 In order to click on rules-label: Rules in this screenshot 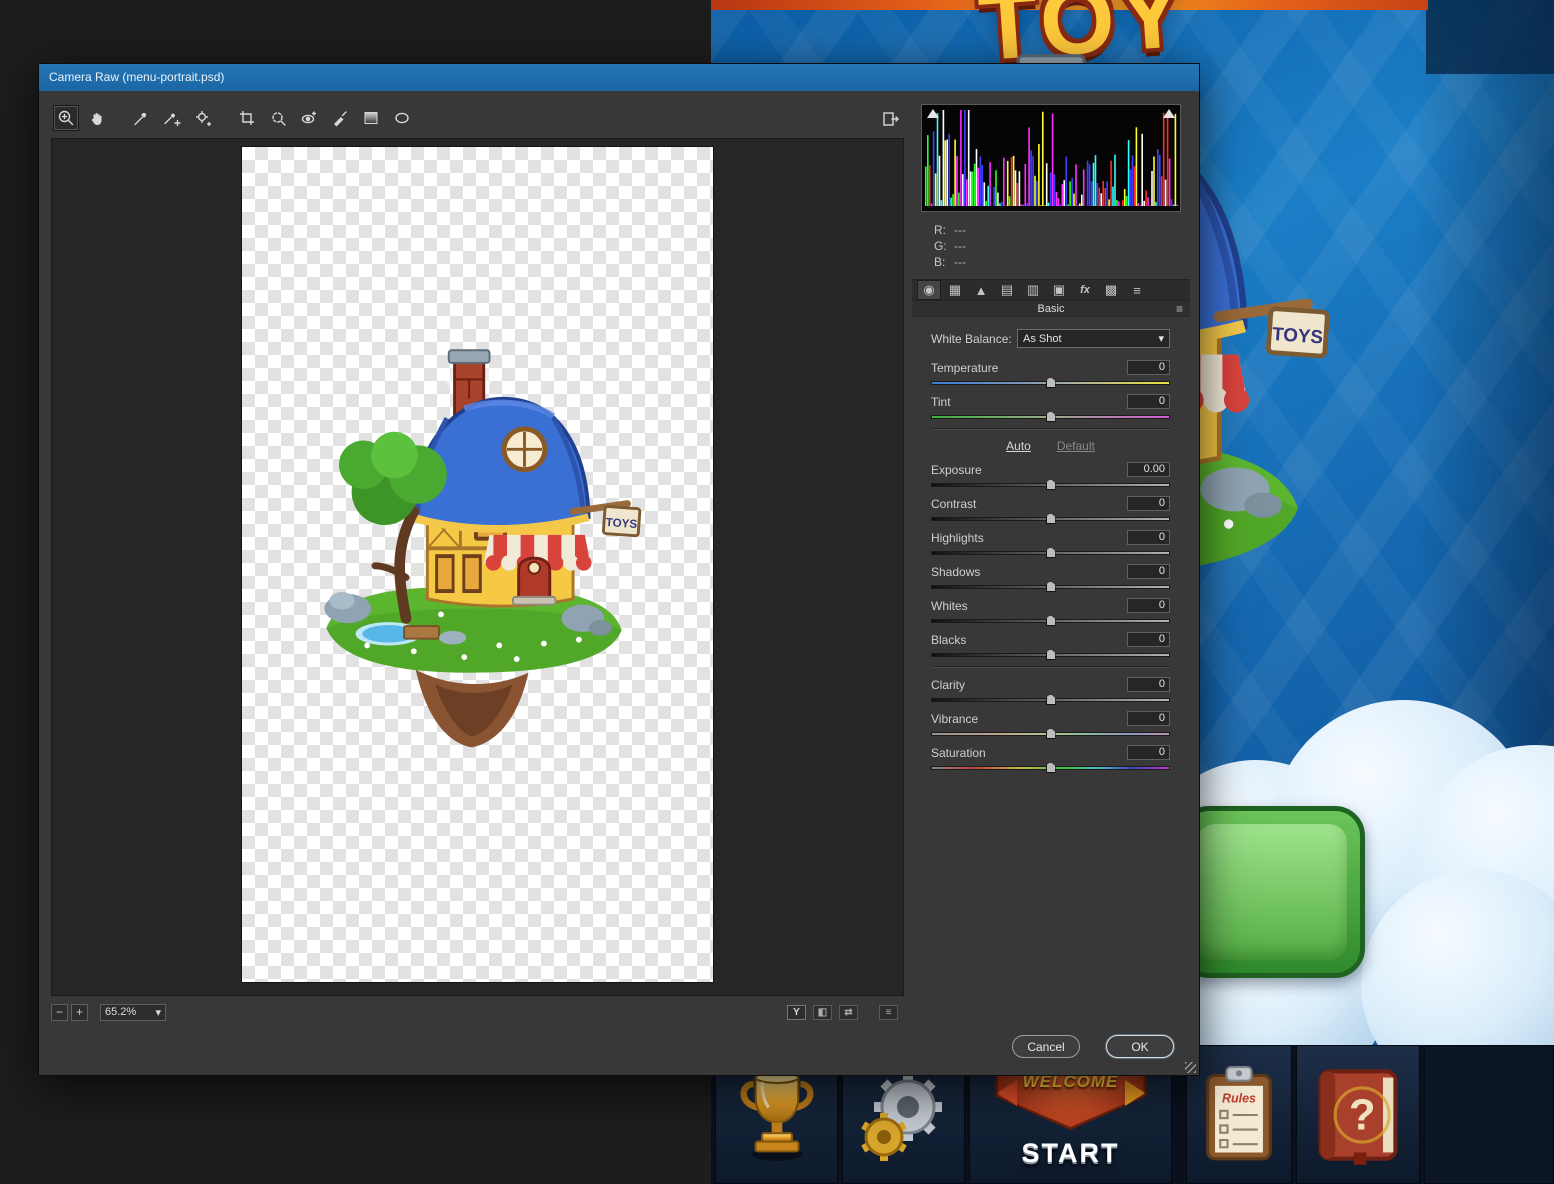, I will do `click(1239, 1098)`.